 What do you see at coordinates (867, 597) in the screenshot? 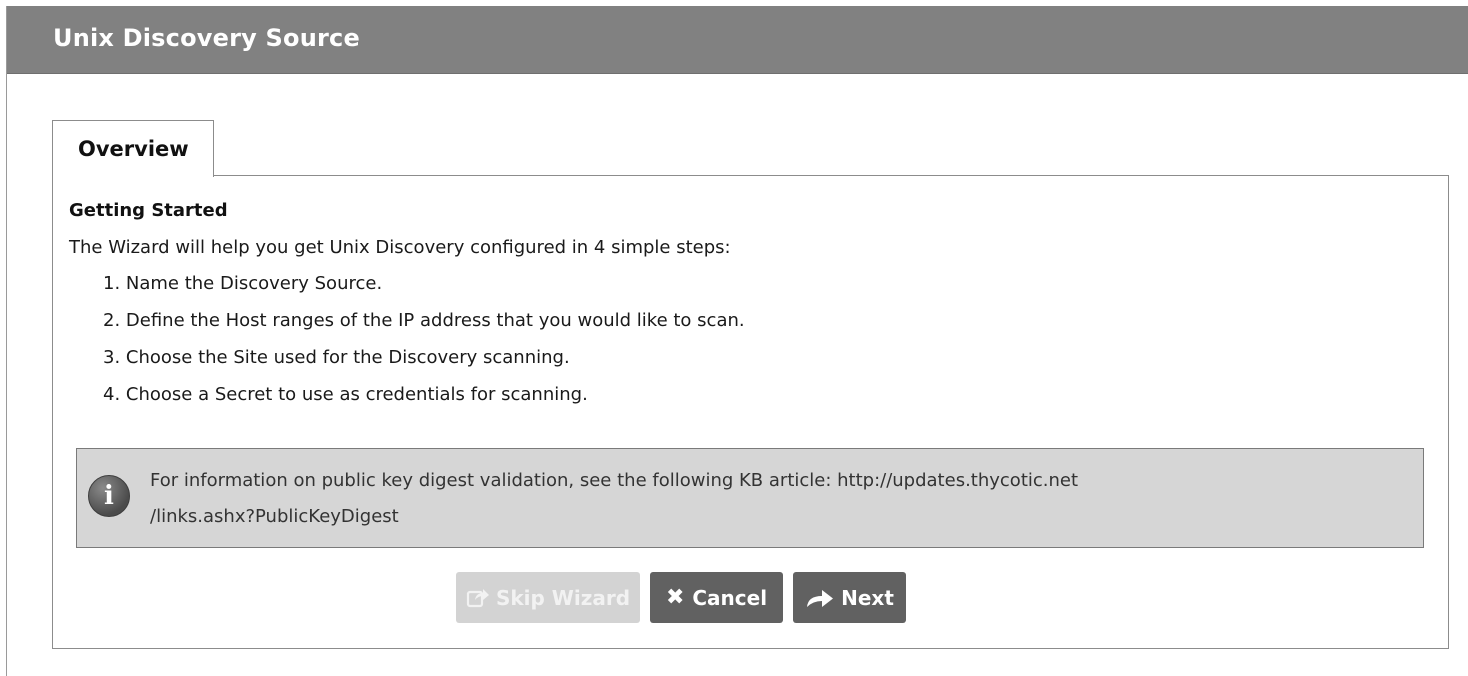
I see `next-label: Next` at bounding box center [867, 597].